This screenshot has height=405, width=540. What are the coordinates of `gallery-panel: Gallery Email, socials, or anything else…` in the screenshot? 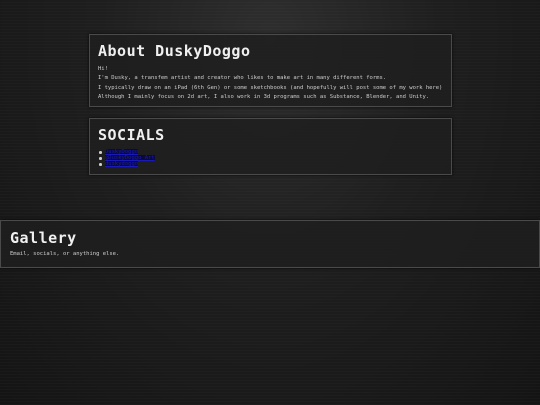 It's located at (270, 244).